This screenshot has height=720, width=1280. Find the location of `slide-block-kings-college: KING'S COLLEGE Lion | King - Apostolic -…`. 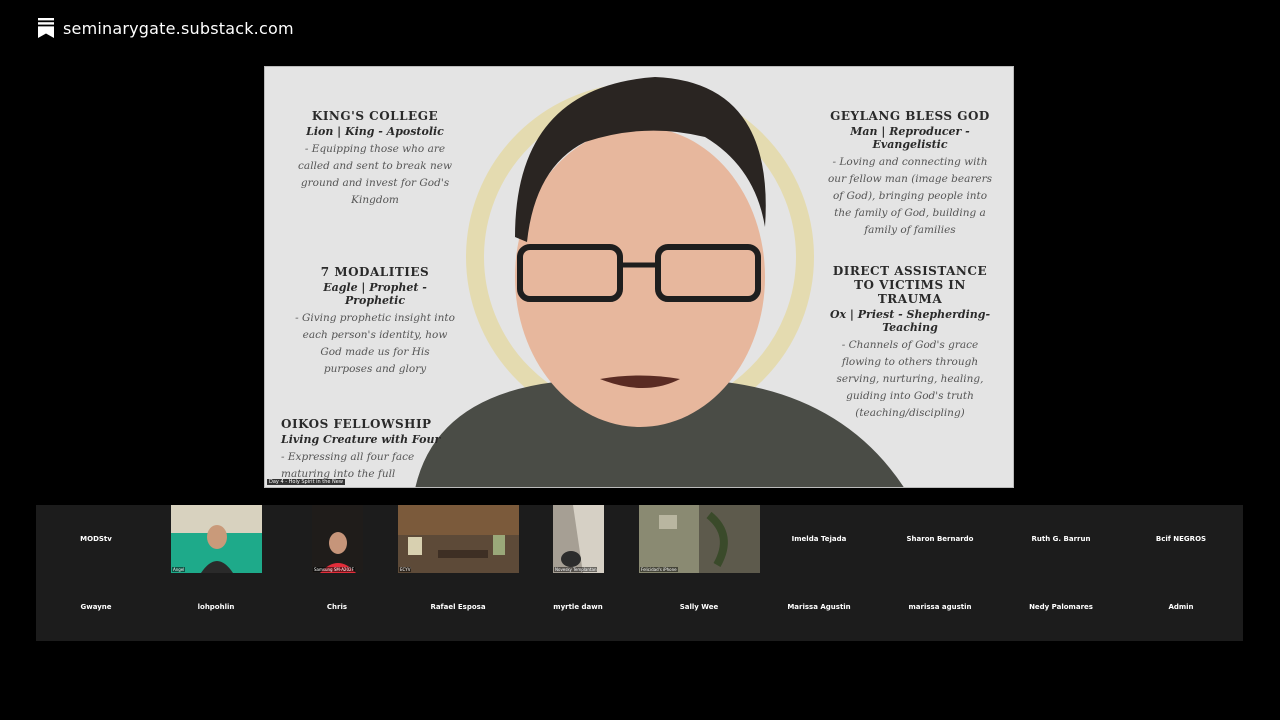

slide-block-kings-college: KING'S COLLEGE Lion | King - Apostolic -… is located at coordinates (375, 159).